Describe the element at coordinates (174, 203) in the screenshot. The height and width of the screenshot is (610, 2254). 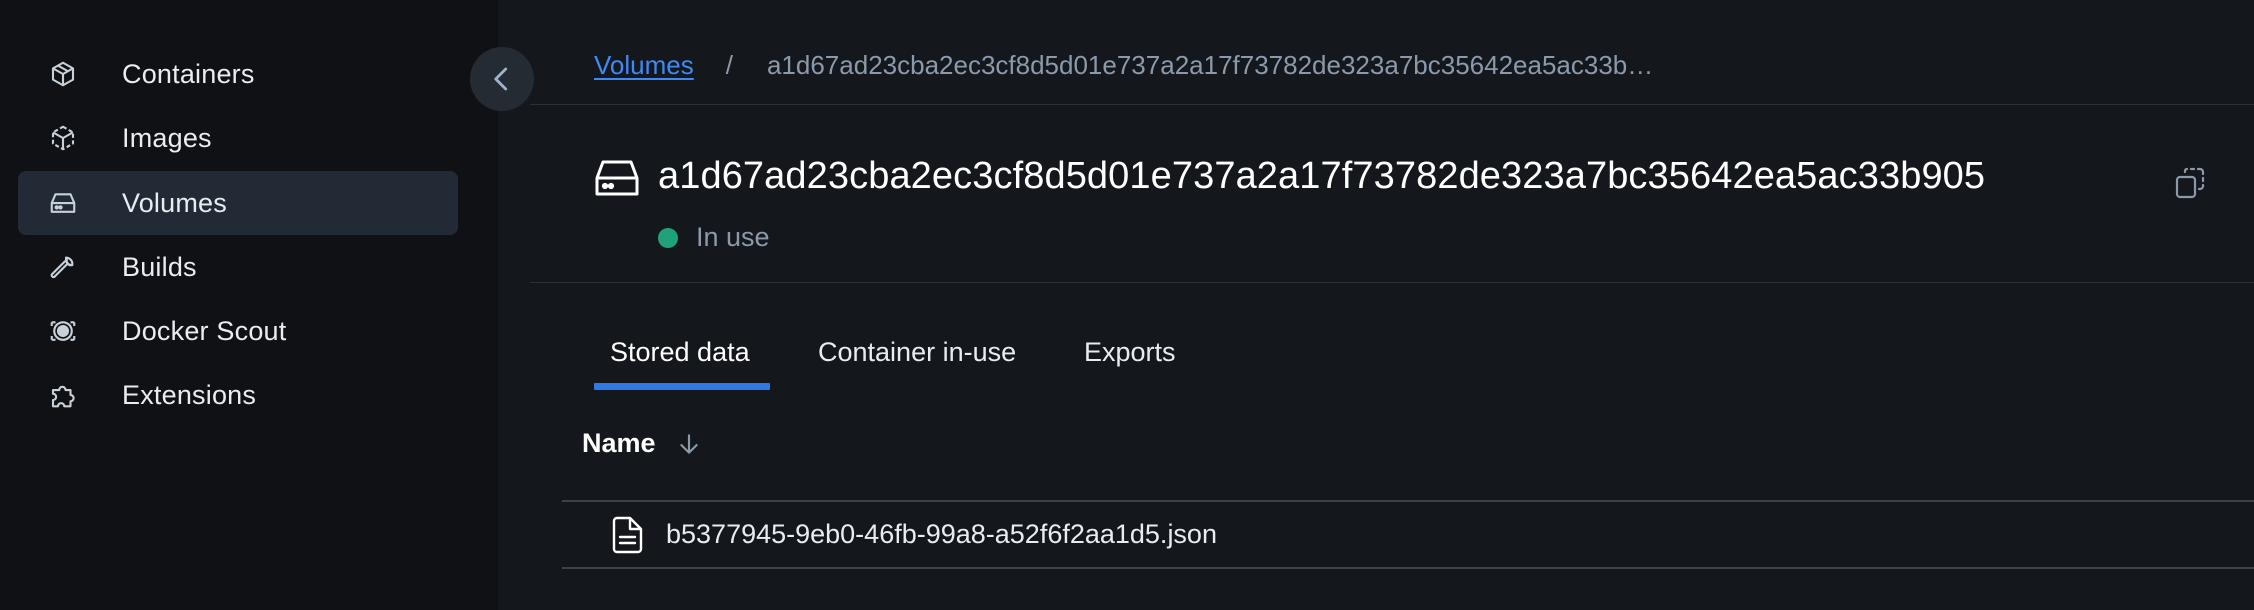
I see `sidebar-item-label: Volumes` at that location.